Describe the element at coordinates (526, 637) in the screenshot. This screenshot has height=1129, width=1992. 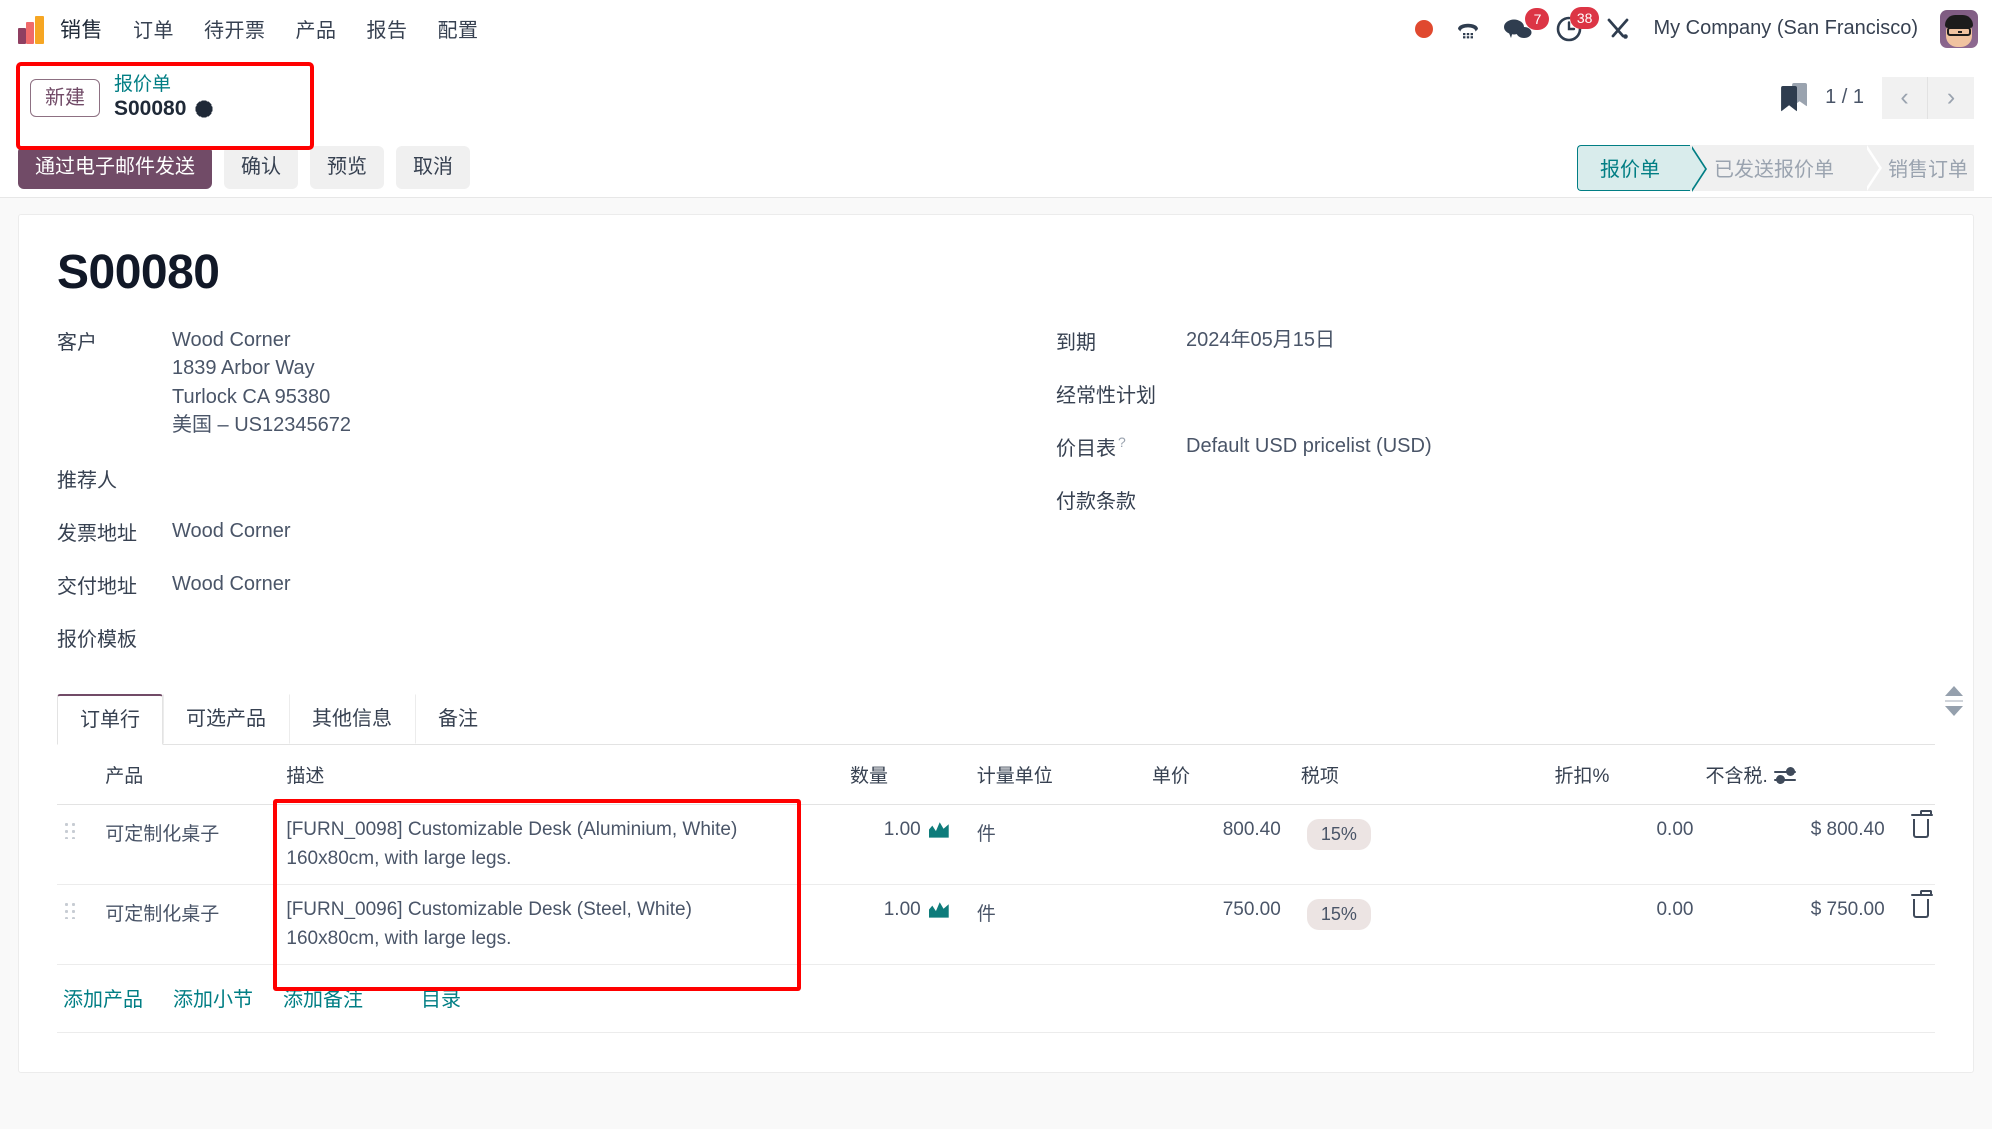
I see `field-row-quotation-template: 报价模板` at that location.